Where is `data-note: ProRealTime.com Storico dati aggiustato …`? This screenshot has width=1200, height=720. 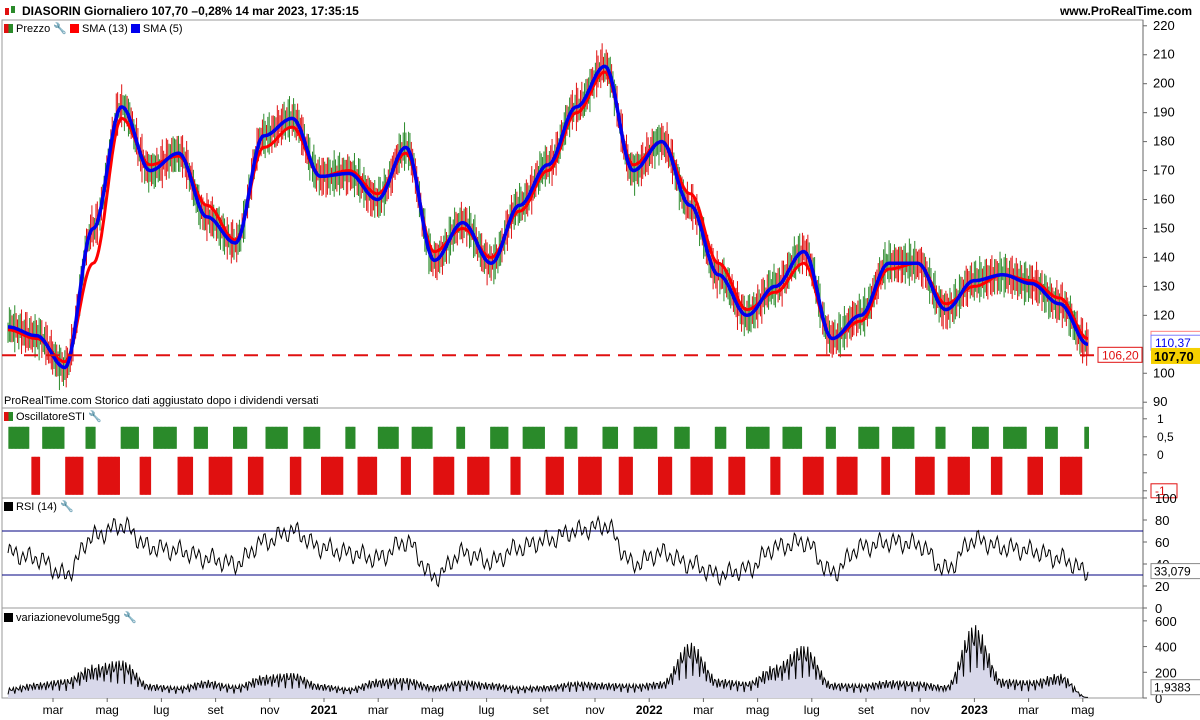
data-note: ProRealTime.com Storico dati aggiustato … is located at coordinates (161, 401).